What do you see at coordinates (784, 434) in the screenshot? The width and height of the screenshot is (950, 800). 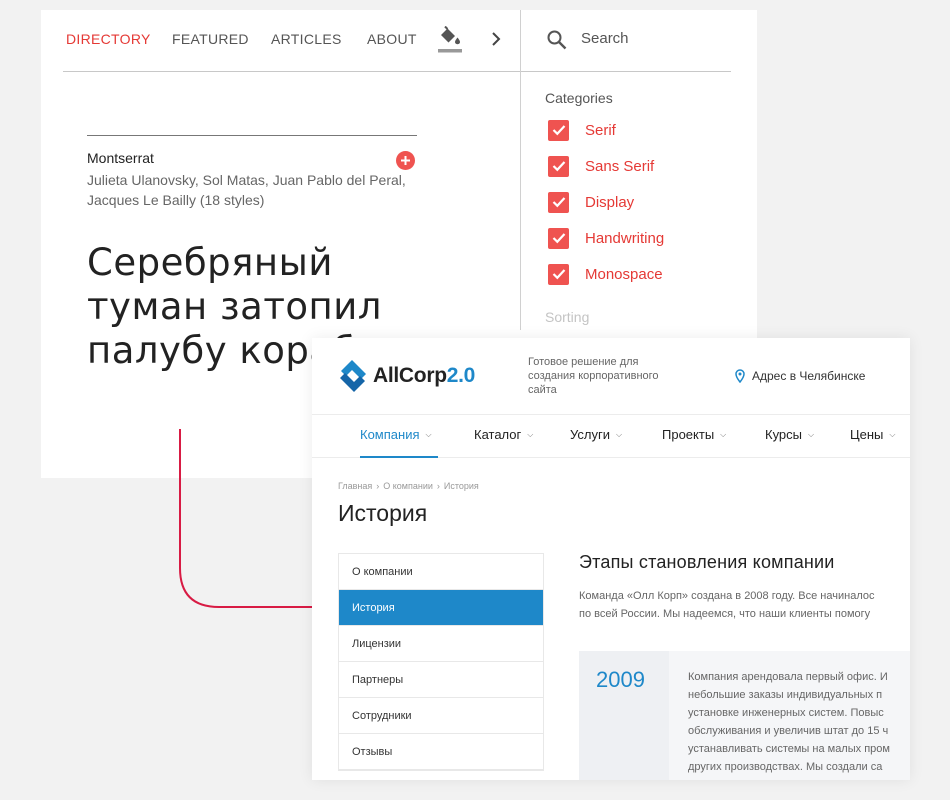 I see `nav-label: Курсы` at bounding box center [784, 434].